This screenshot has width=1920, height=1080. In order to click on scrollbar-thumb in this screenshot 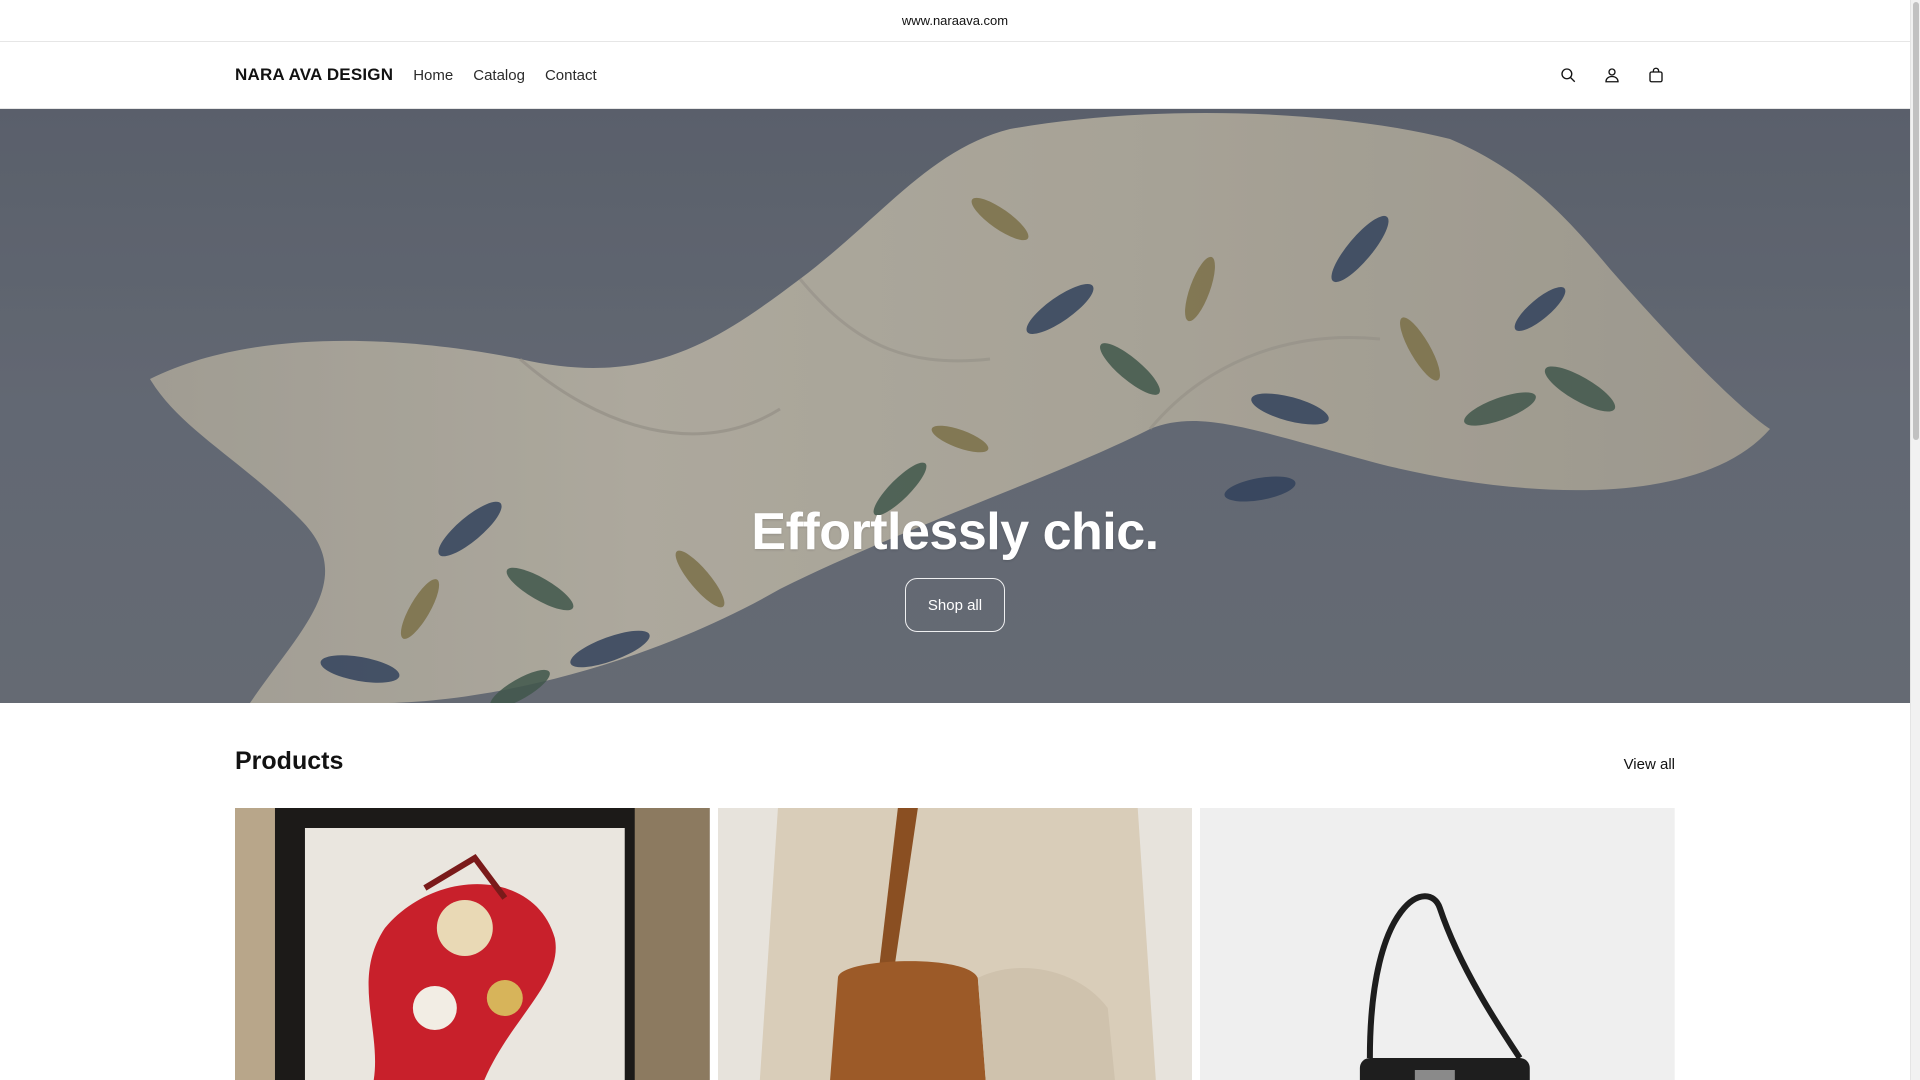, I will do `click(1916, 221)`.